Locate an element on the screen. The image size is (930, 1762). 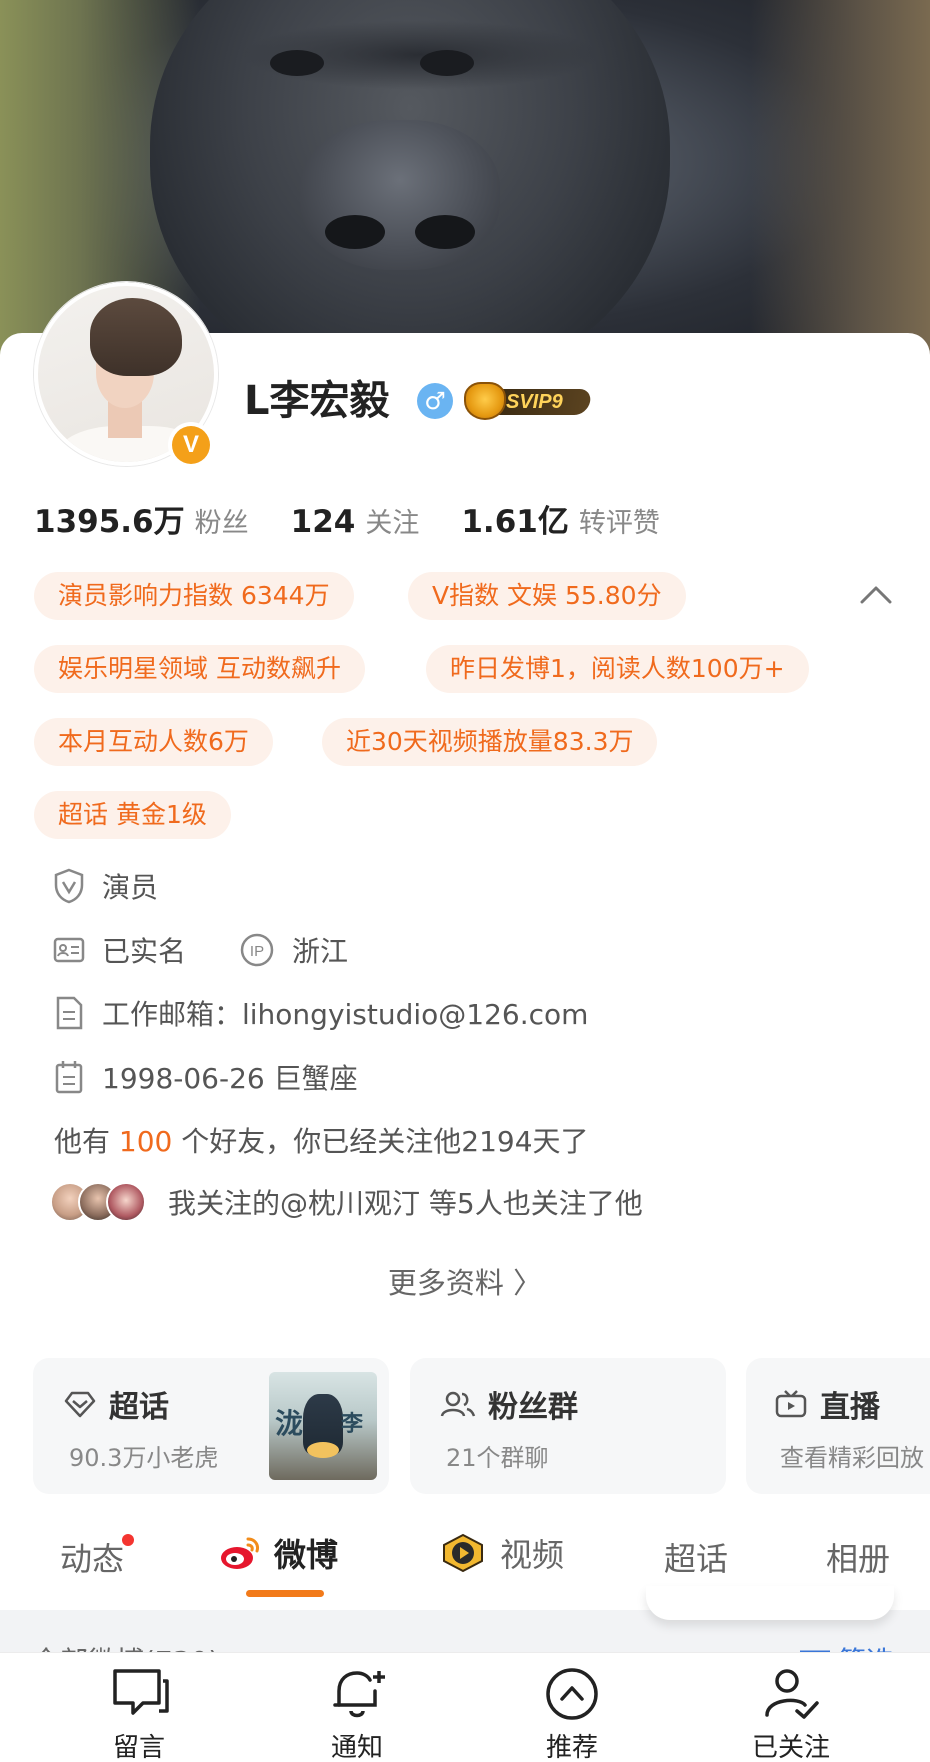
profile-stats: 1395.6万 粉丝 124 关注 1.61亿 转评赞 is located at coordinates (368, 518).